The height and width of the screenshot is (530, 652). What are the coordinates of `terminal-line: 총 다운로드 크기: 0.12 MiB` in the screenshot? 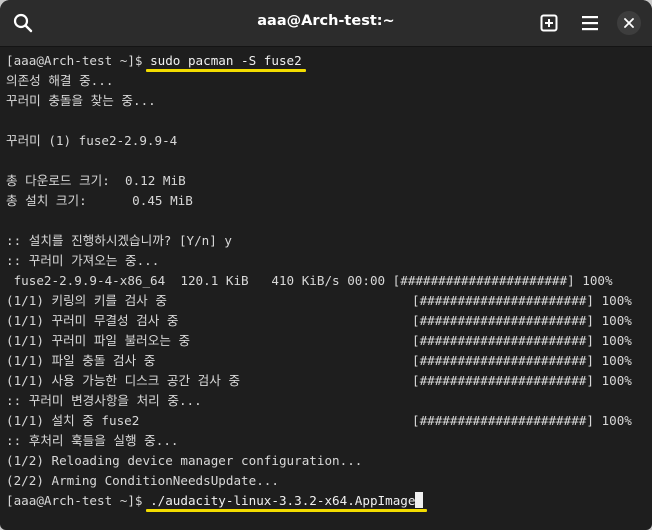 It's located at (96, 181).